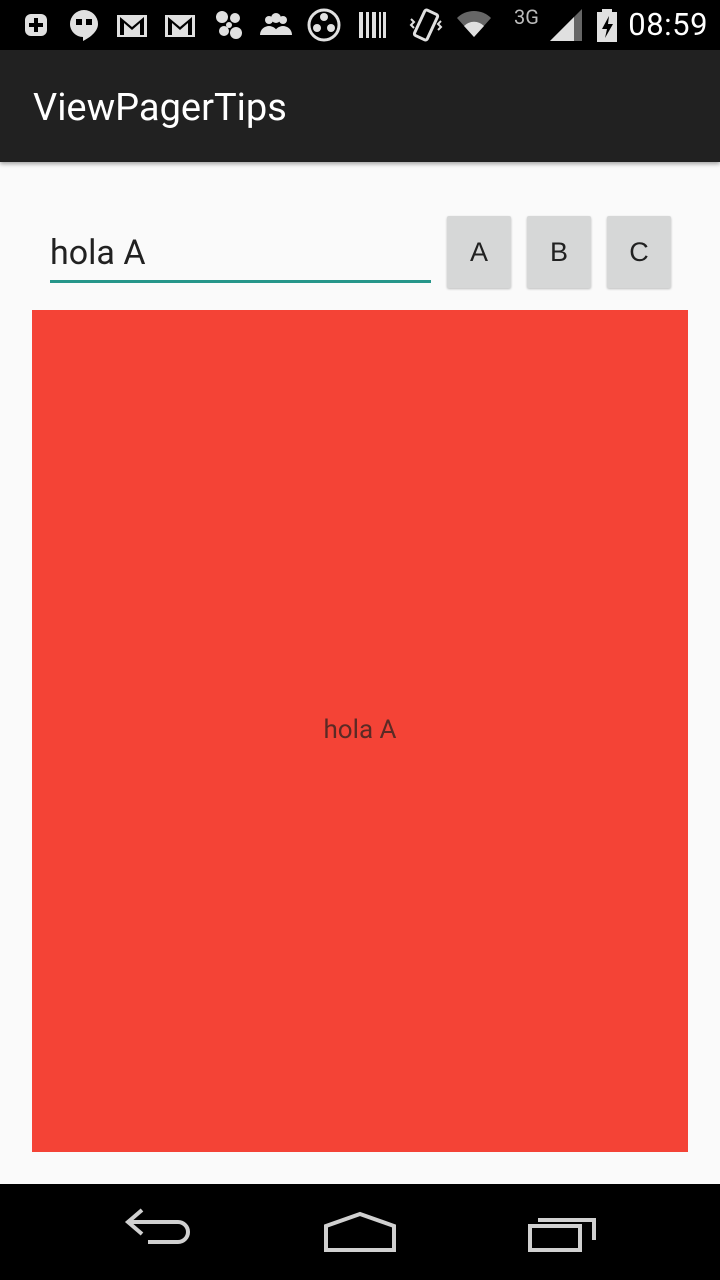 The width and height of the screenshot is (720, 1280). Describe the element at coordinates (526, 17) in the screenshot. I see `network-type-label: 3G` at that location.